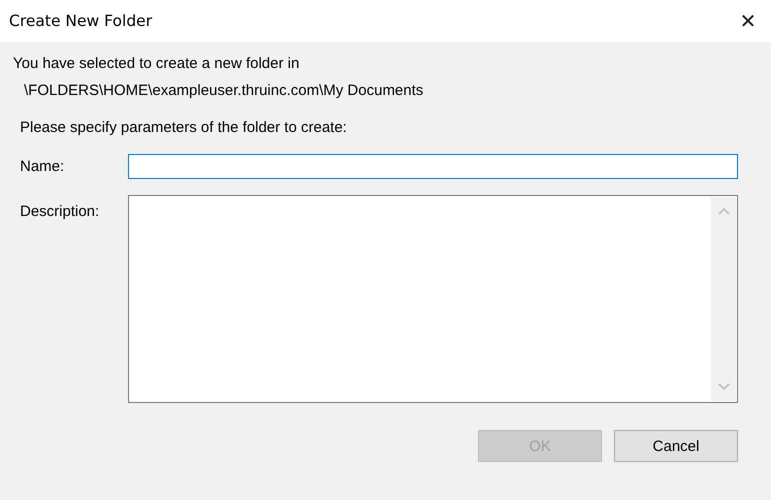 The image size is (771, 500). I want to click on close-button: ✕, so click(748, 21).